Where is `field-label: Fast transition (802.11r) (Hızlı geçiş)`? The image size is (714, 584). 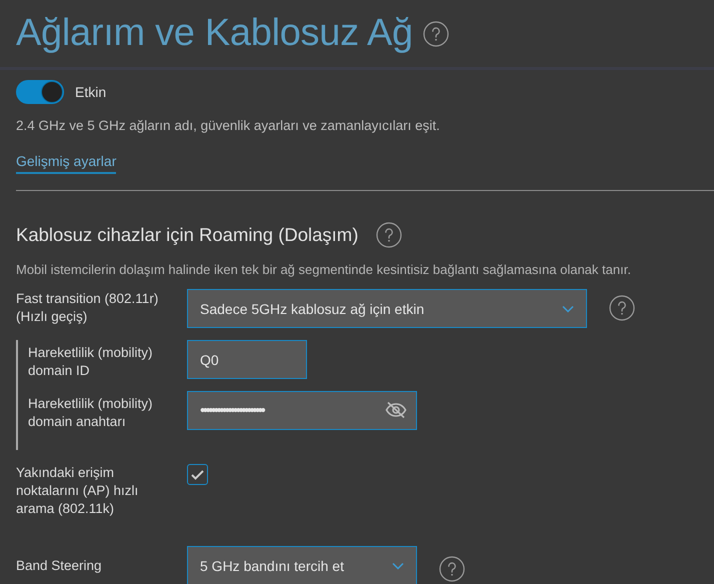
field-label: Fast transition (802.11r) (Hızlı geçiş) is located at coordinates (88, 308).